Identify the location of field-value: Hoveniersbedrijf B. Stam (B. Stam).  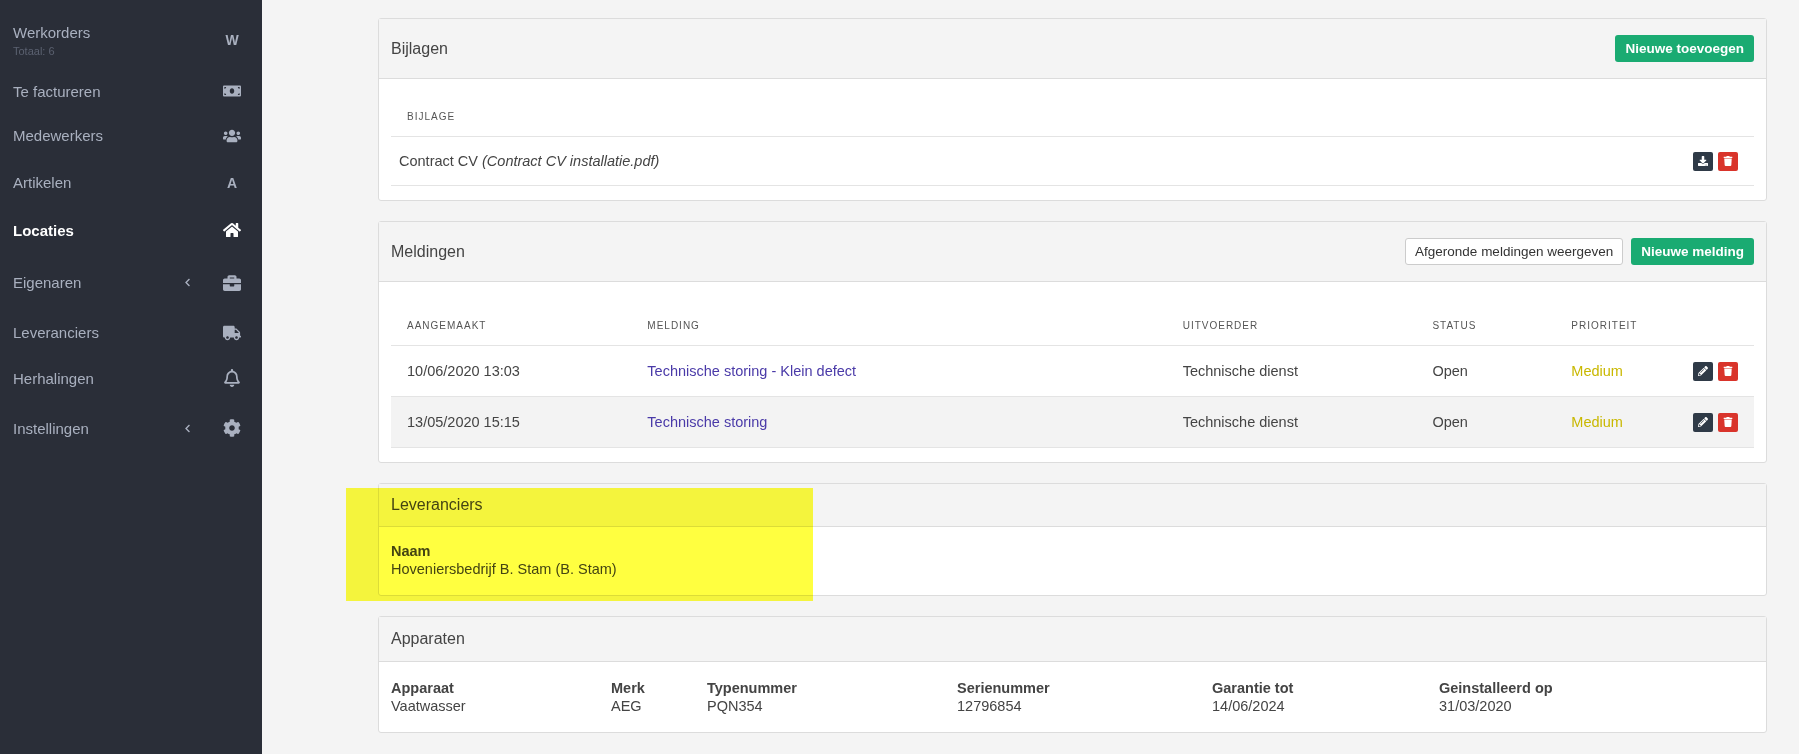
(504, 569).